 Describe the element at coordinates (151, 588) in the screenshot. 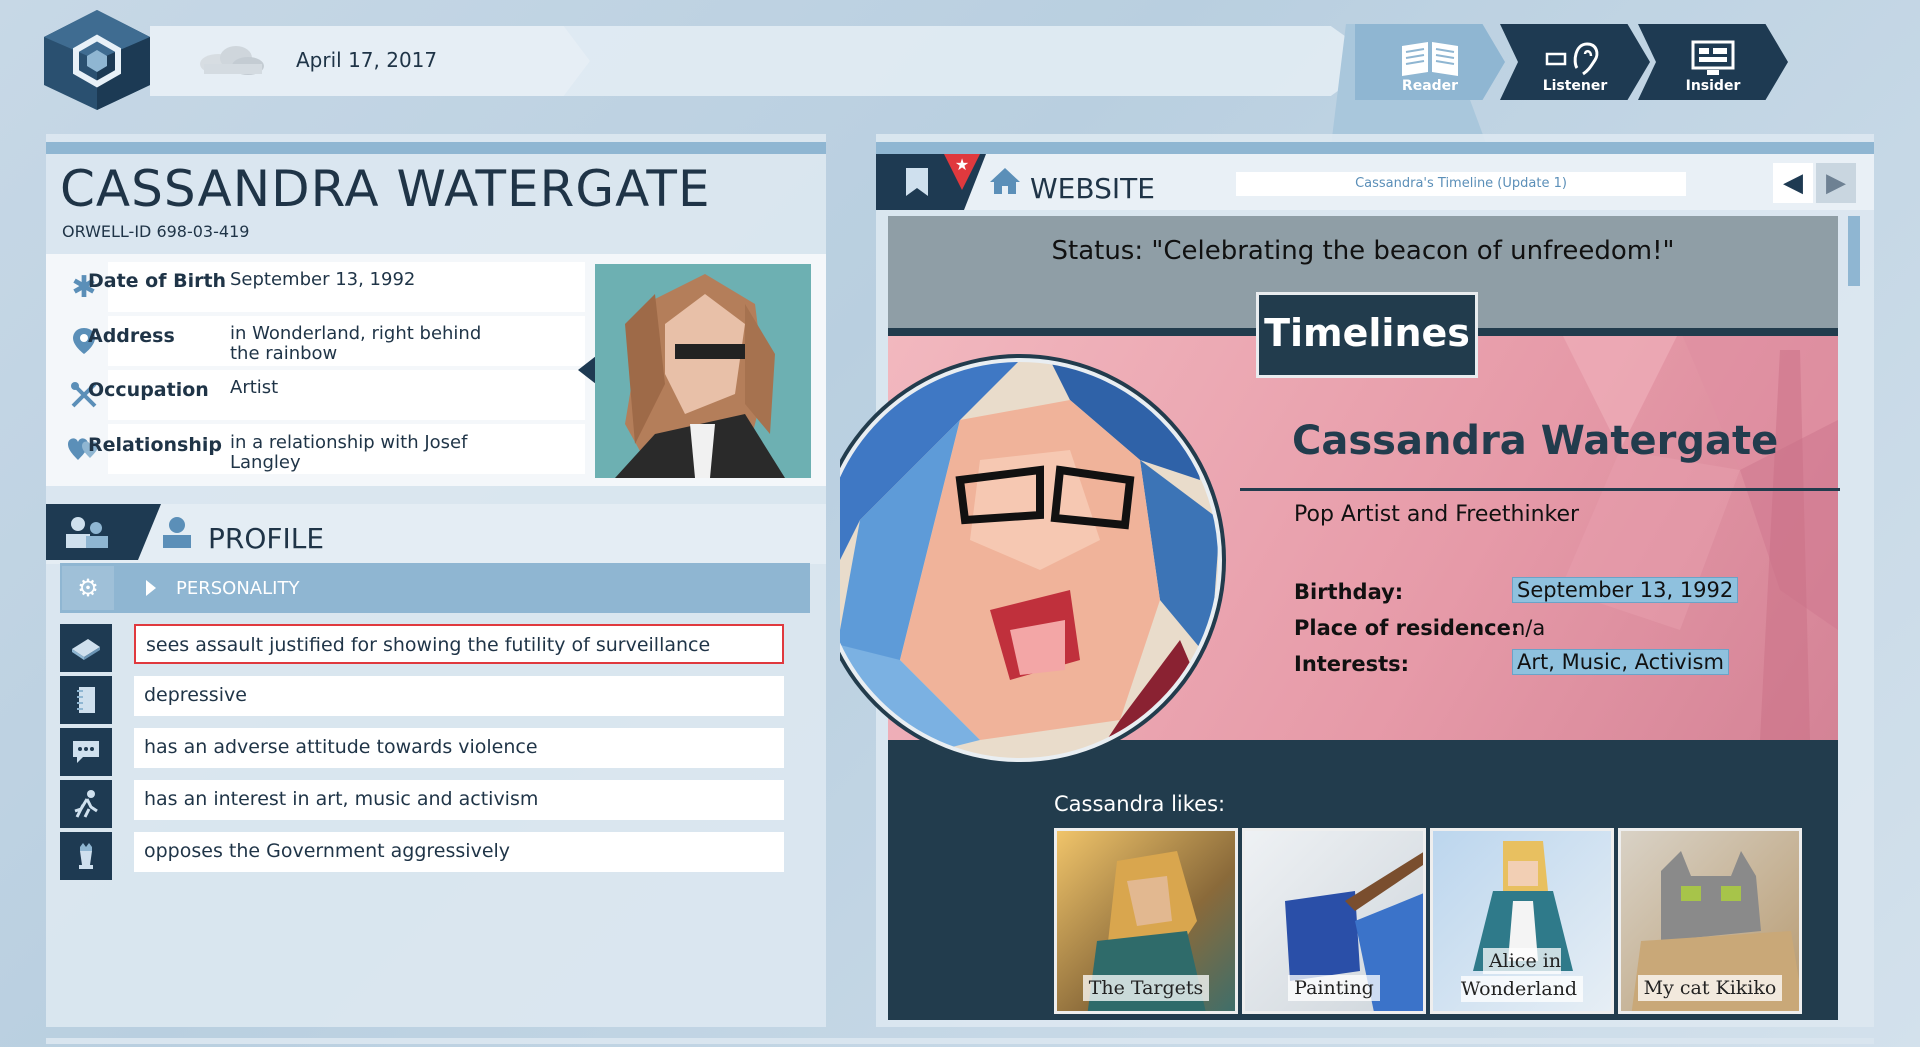

I see `chevron-right-icon` at that location.